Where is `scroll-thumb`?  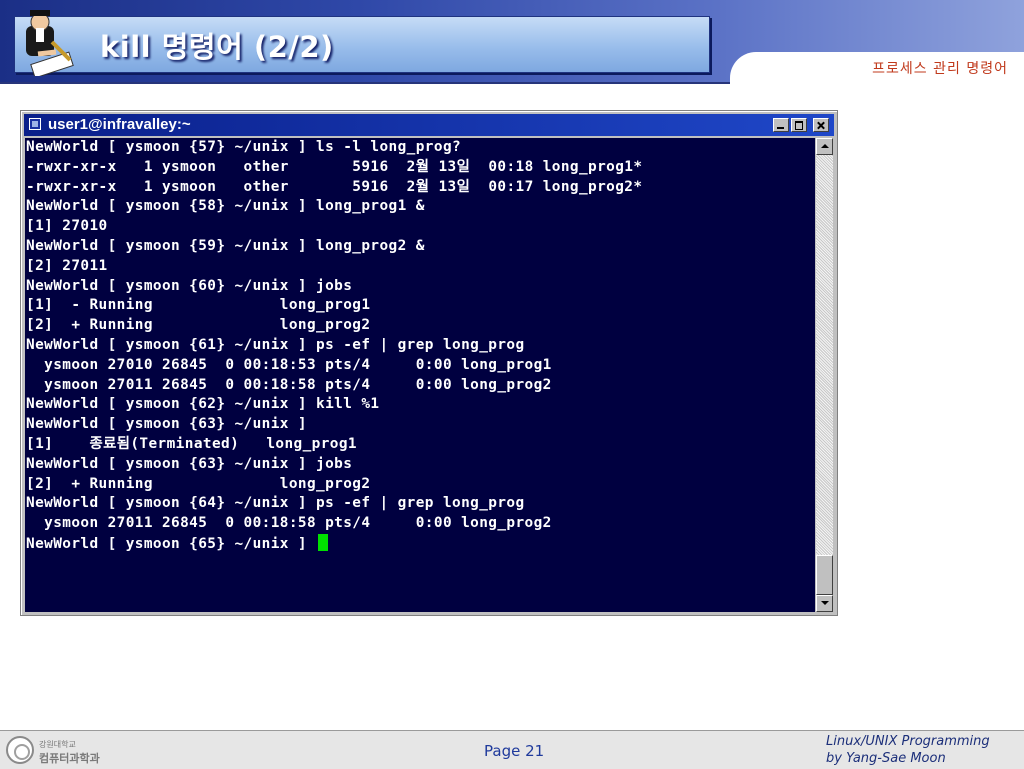 scroll-thumb is located at coordinates (824, 575).